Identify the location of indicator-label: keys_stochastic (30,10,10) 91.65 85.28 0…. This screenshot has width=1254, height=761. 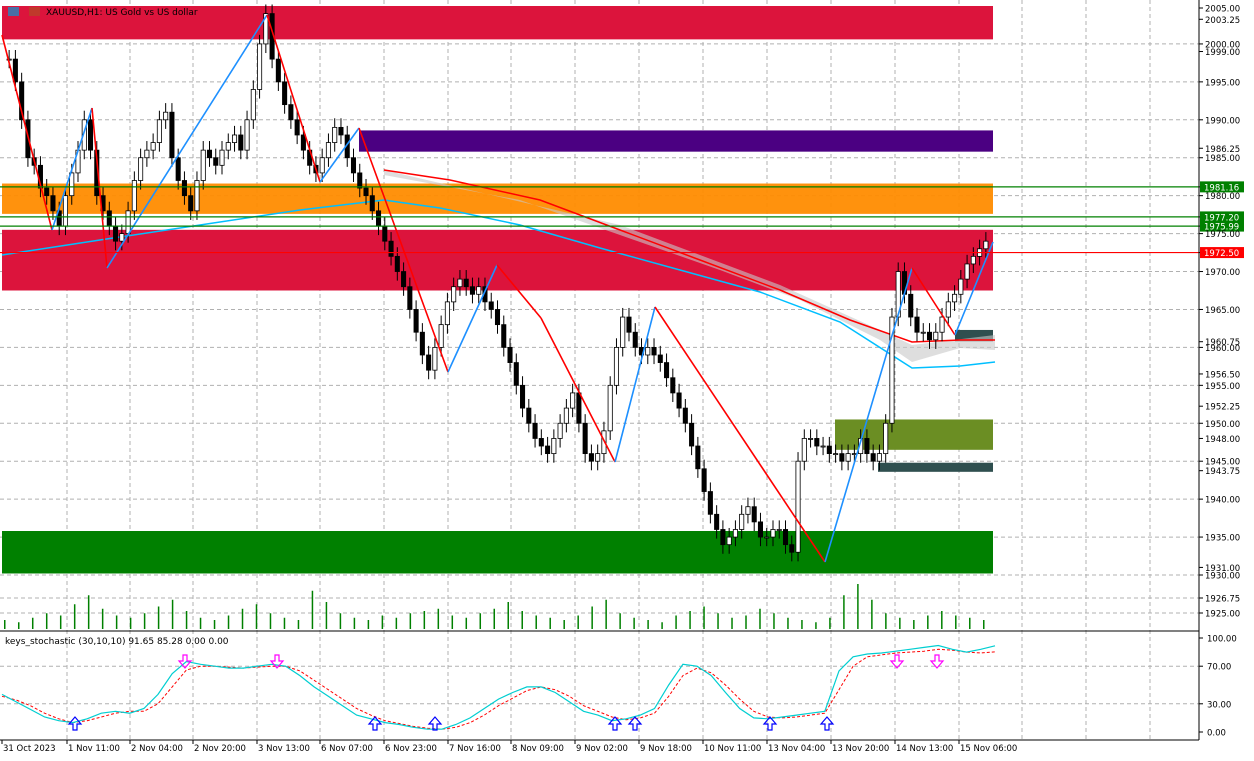
(117, 642).